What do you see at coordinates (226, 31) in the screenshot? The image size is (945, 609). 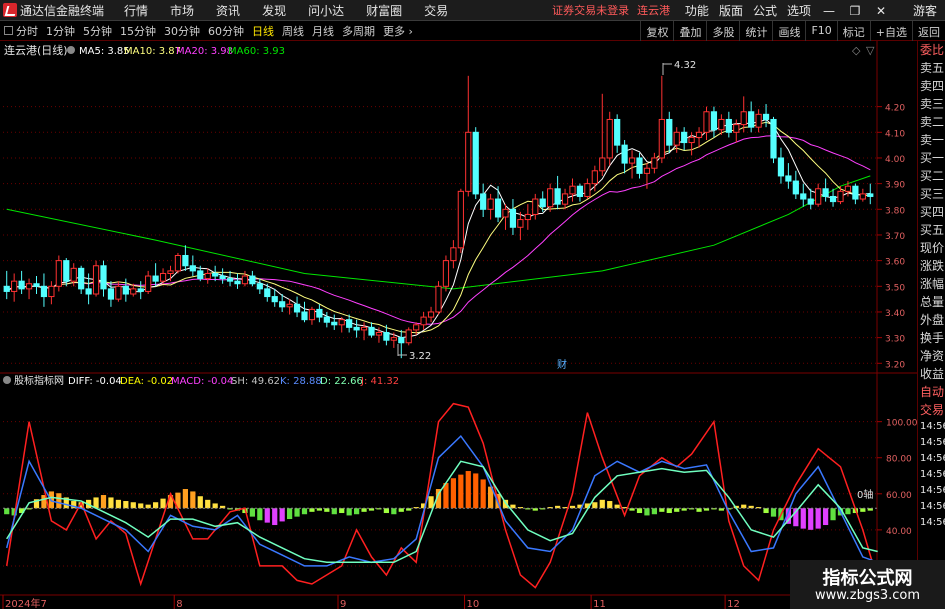 I see `period-60min: 60分钟` at bounding box center [226, 31].